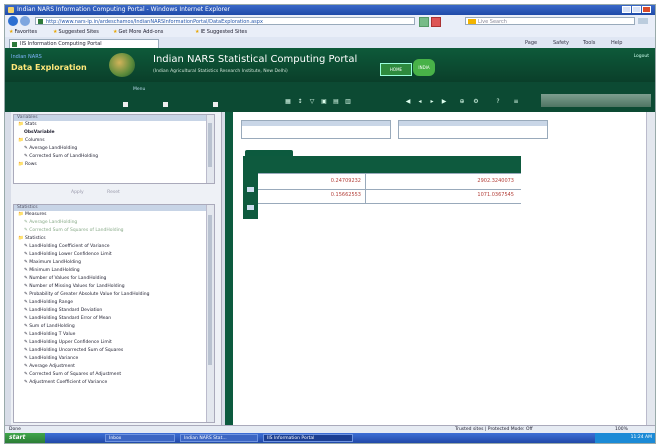  I want to click on tree-item: ObsVariable, so click(116, 133).